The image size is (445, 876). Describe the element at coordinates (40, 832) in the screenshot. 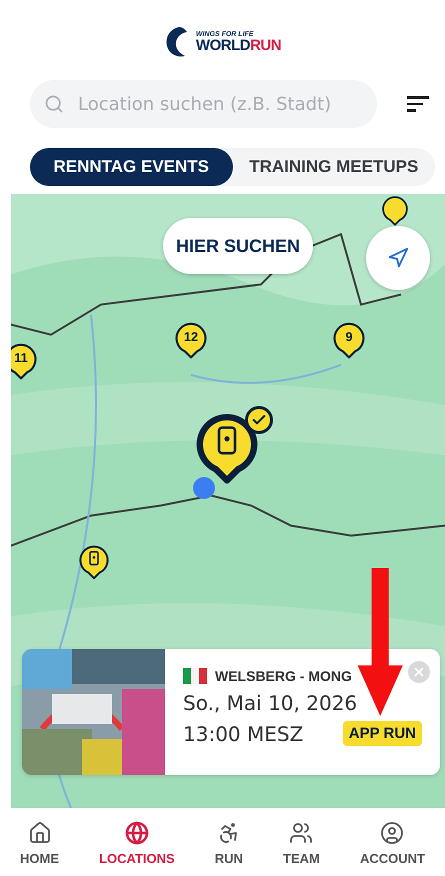

I see `home-icon` at that location.